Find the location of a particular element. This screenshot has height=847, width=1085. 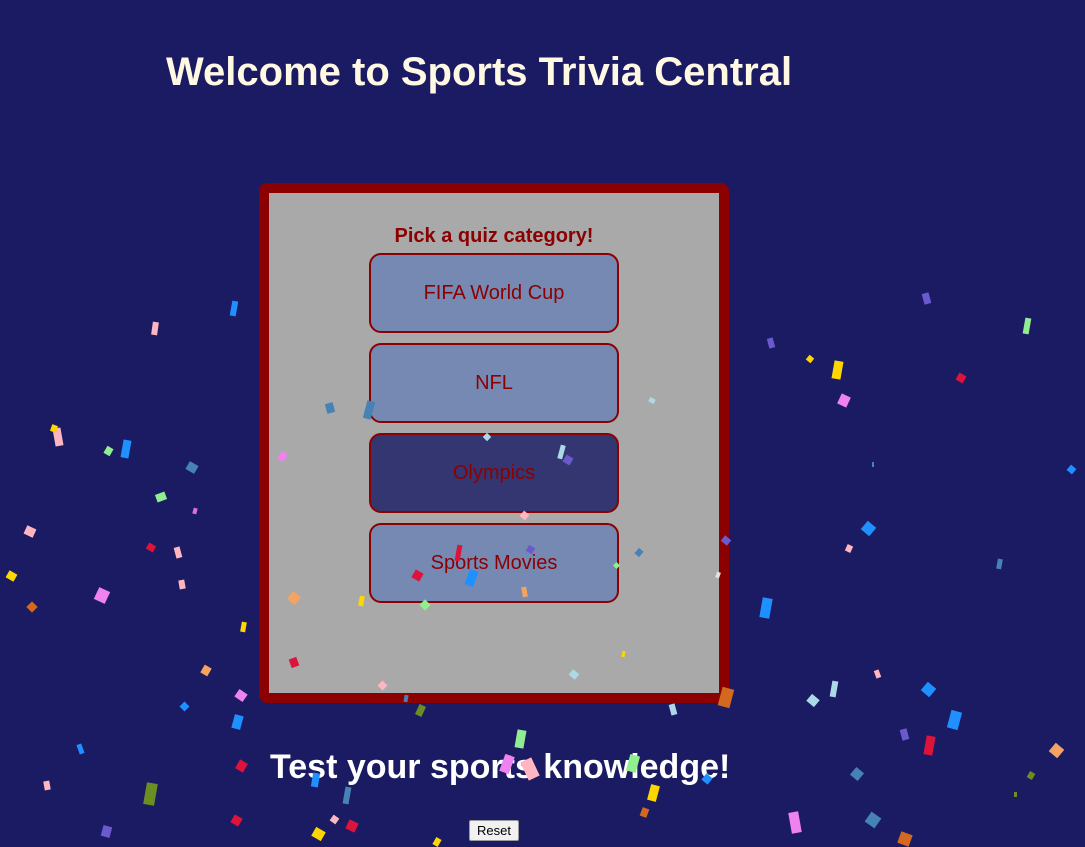

page-title: Welcome to Sports Trivia Central is located at coordinates (479, 72).